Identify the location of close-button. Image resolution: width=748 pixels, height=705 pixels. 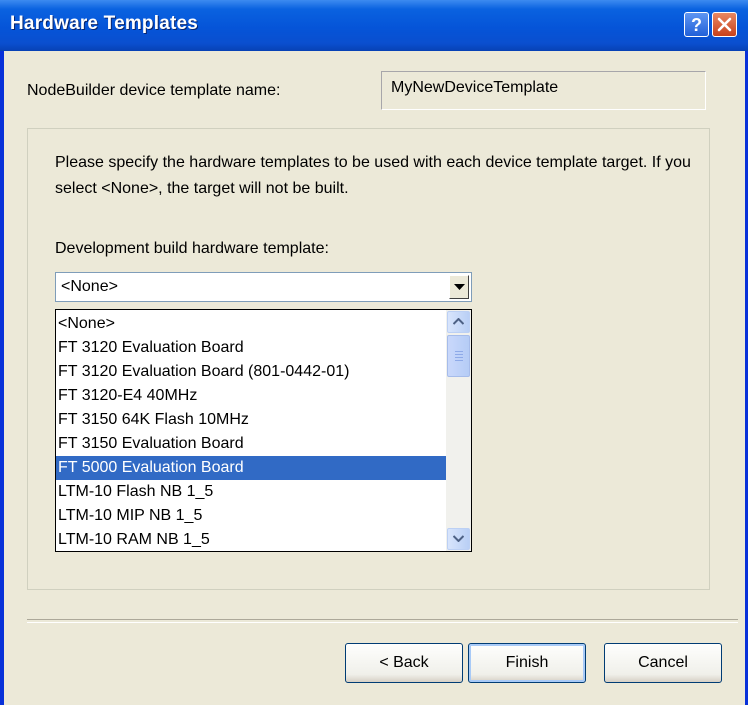
(724, 24).